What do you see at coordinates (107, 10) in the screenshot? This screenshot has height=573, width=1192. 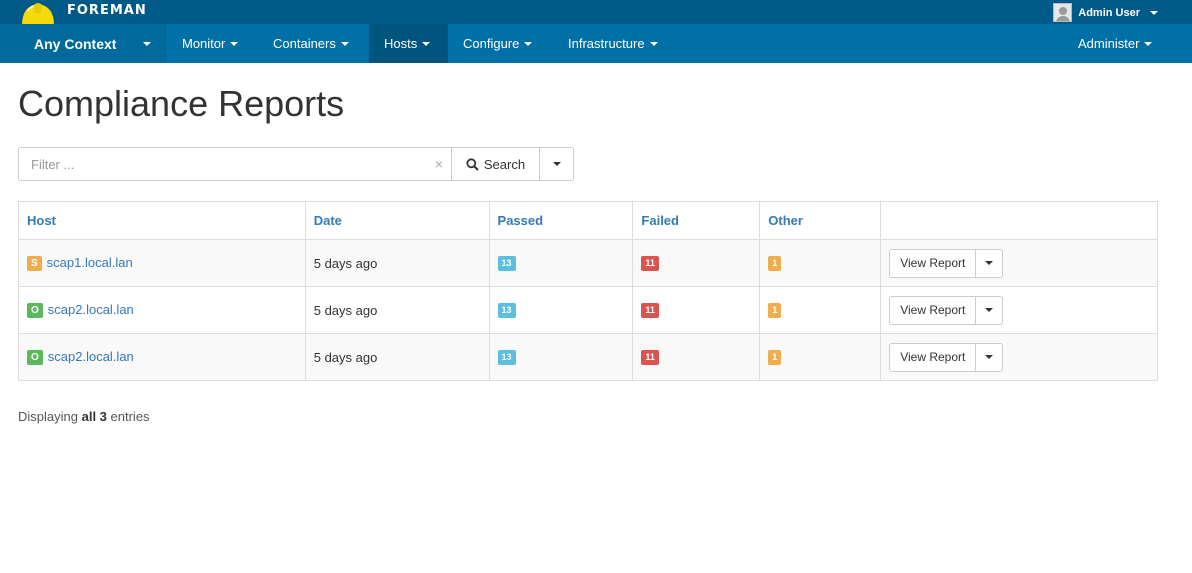 I see `brand-name: FOREMAN` at bounding box center [107, 10].